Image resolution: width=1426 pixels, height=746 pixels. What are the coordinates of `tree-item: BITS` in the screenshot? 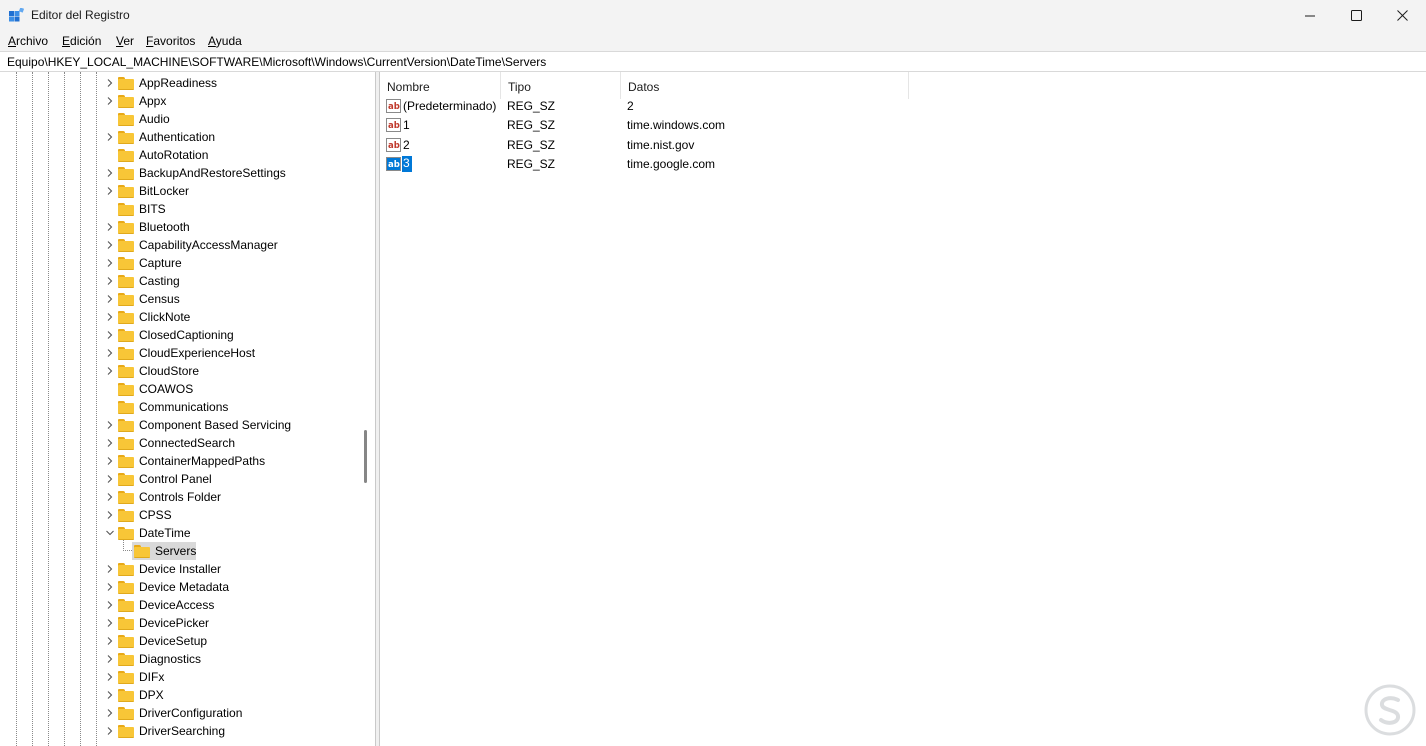 It's located at (180, 209).